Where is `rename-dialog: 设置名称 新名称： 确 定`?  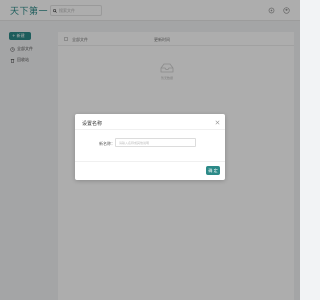
rename-dialog: 设置名称 新名称： 确 定 is located at coordinates (150, 147).